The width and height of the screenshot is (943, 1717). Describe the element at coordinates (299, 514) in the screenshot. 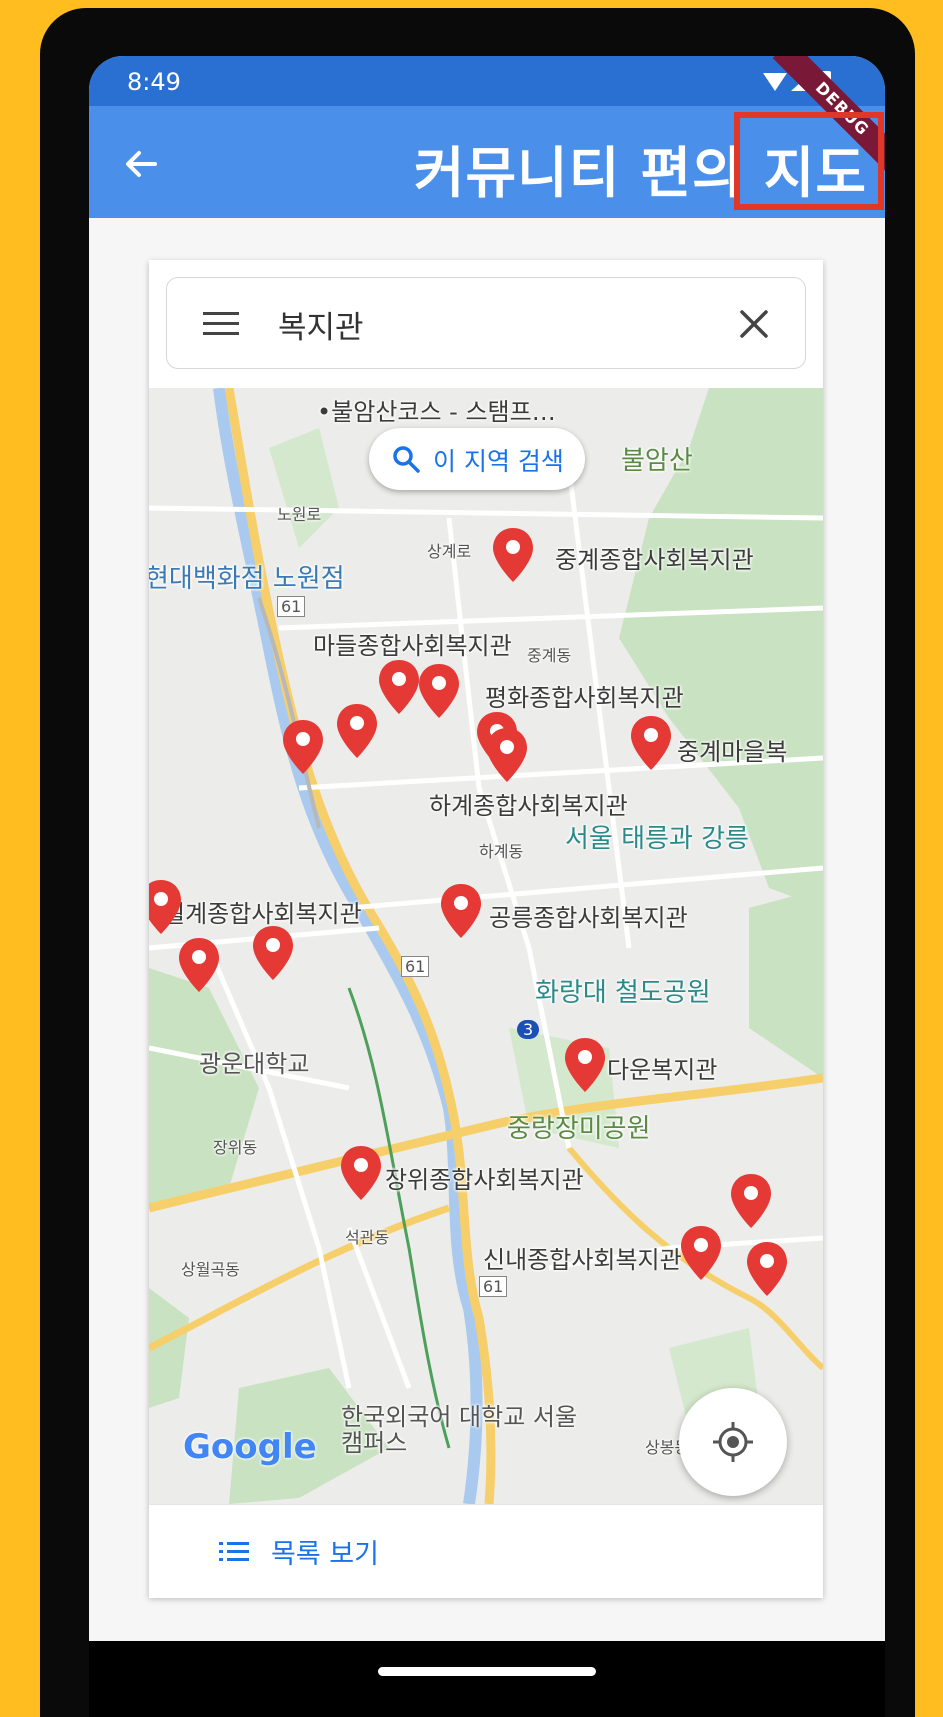

I see `map-label-nowonro: 노원로` at that location.